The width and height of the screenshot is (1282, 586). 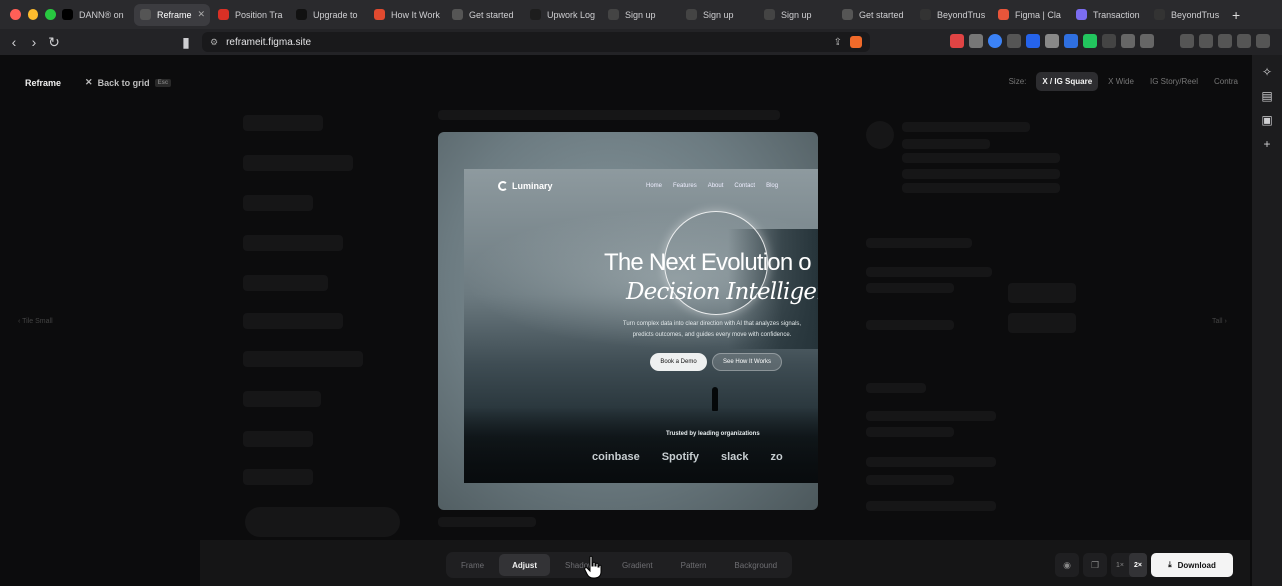 What do you see at coordinates (1233, 15) in the screenshot?
I see `new-tab-button: +` at bounding box center [1233, 15].